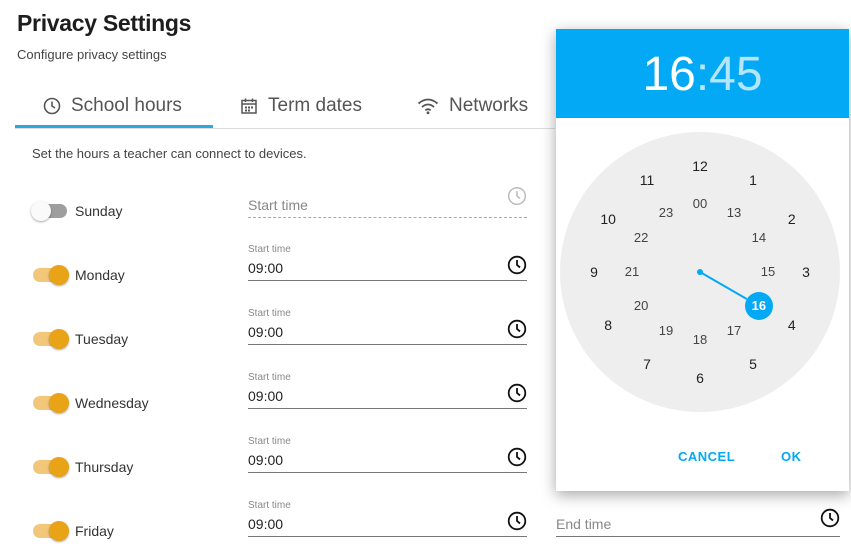 This screenshot has height=554, width=851. I want to click on hour-number-20: 20, so click(641, 306).